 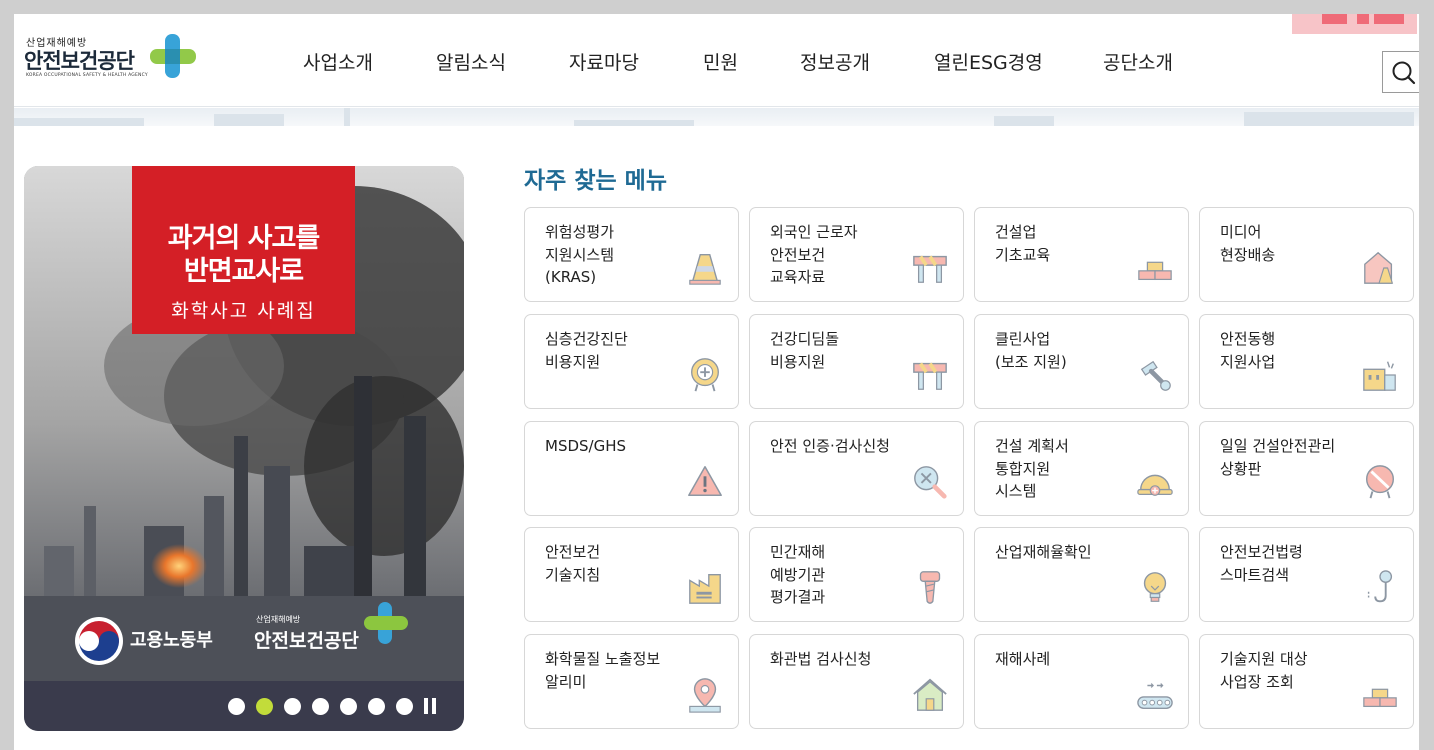 I want to click on search-icon, so click(x=1404, y=73).